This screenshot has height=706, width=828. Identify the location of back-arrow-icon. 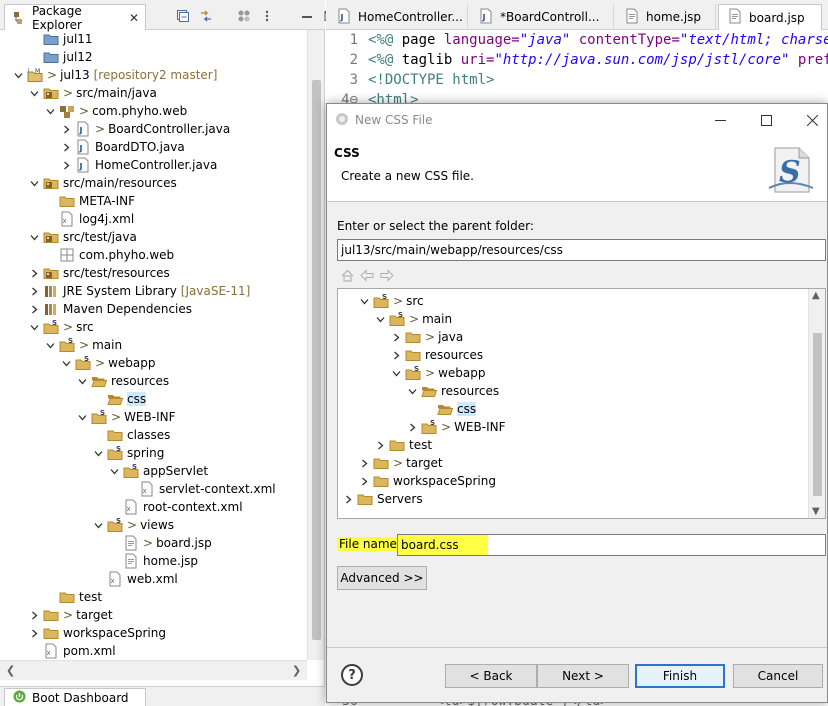
(367, 277).